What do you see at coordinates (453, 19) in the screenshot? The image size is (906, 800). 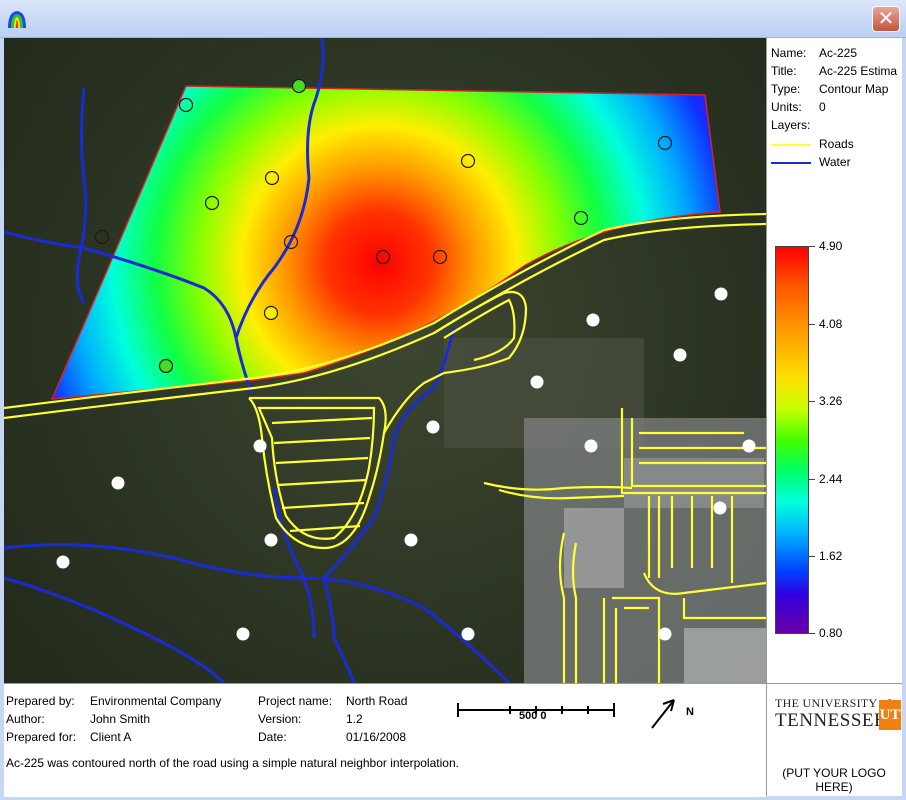 I see `title-bar: ✕` at bounding box center [453, 19].